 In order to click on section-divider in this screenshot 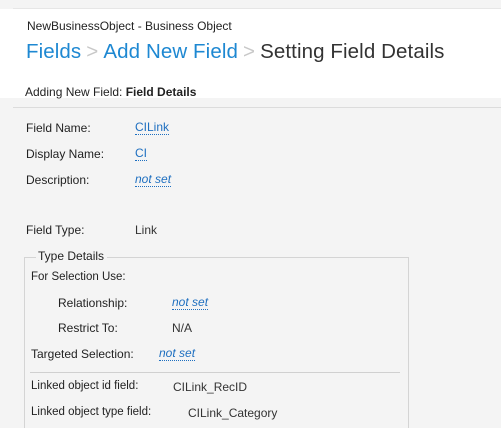, I will do `click(257, 107)`.